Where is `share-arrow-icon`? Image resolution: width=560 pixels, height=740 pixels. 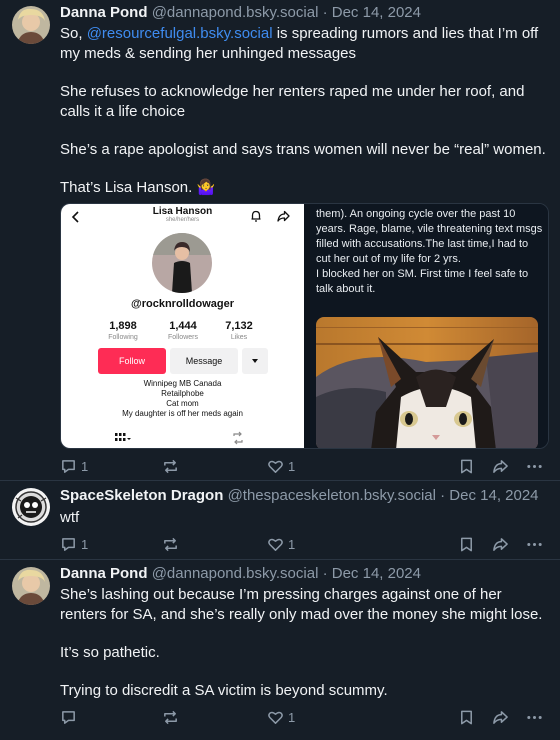
share-arrow-icon is located at coordinates (283, 216).